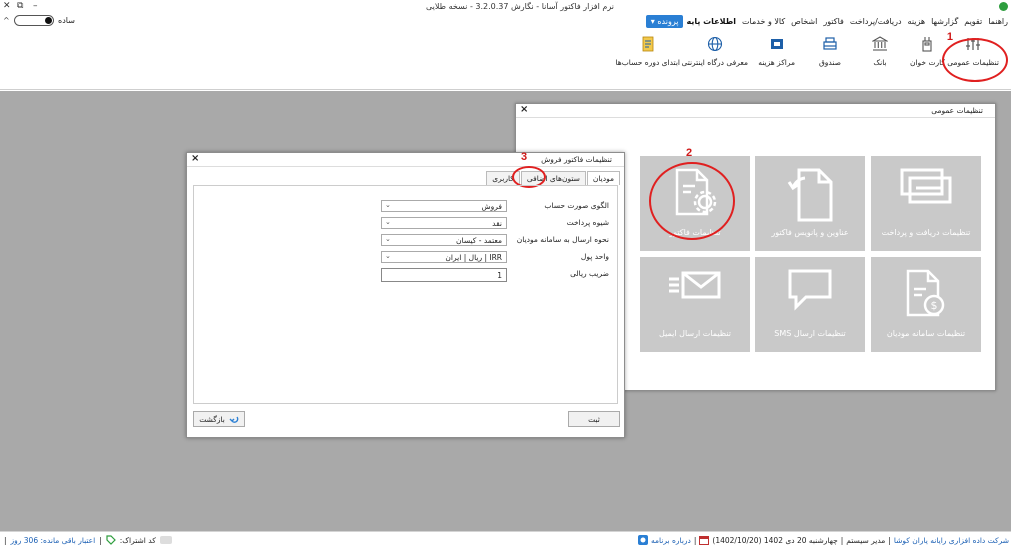 The width and height of the screenshot is (1011, 549). Describe the element at coordinates (647, 62) in the screenshot. I see `ribbon-label: ابتدای دوره حساب‌ها` at that location.